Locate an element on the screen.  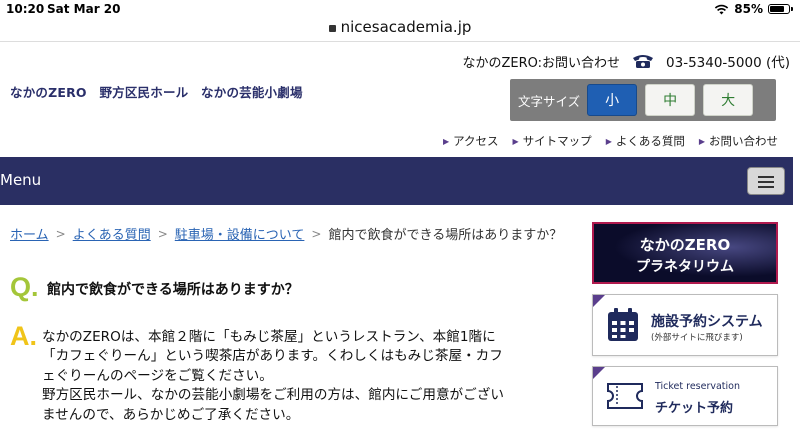
font-size-medium-button: 中 is located at coordinates (670, 100).